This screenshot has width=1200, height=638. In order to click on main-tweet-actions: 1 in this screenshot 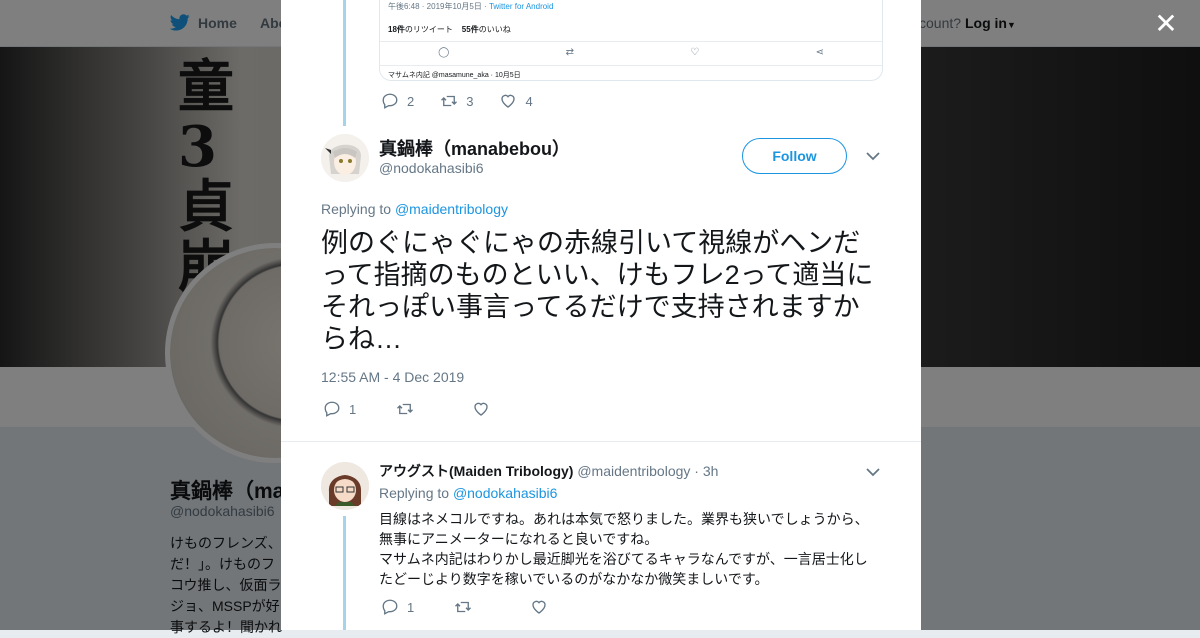, I will do `click(423, 409)`.